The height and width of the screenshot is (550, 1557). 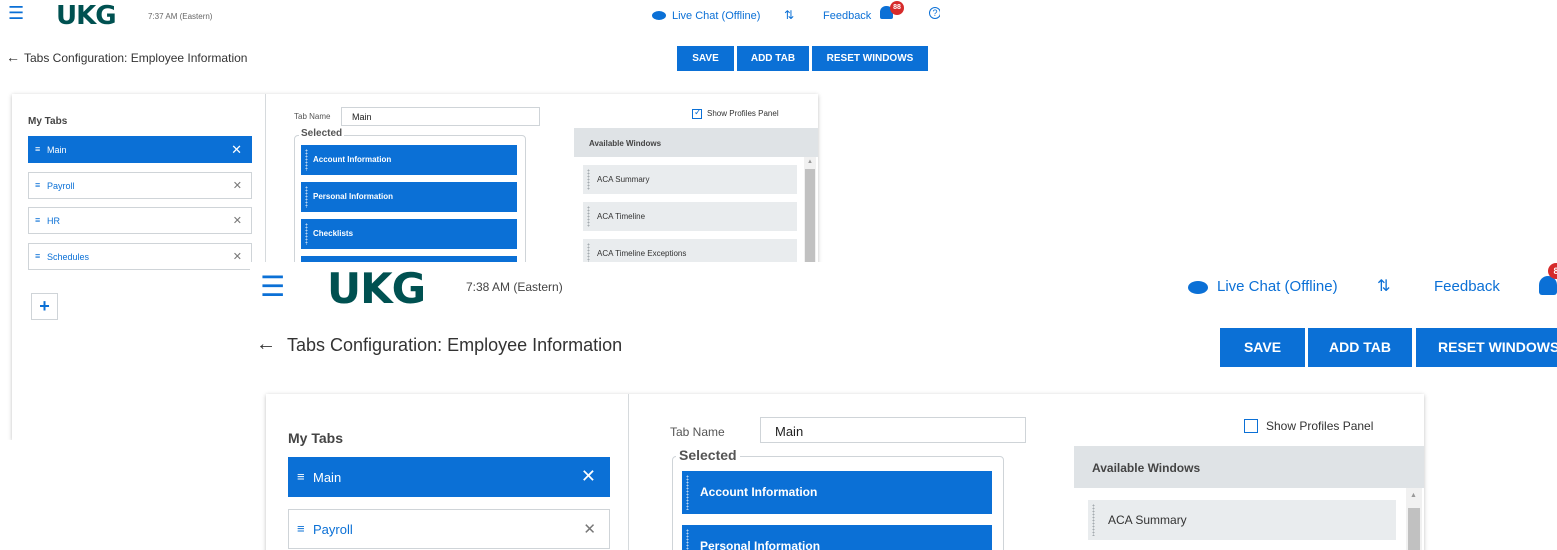 What do you see at coordinates (61, 186) in the screenshot?
I see `tab-label: Payroll` at bounding box center [61, 186].